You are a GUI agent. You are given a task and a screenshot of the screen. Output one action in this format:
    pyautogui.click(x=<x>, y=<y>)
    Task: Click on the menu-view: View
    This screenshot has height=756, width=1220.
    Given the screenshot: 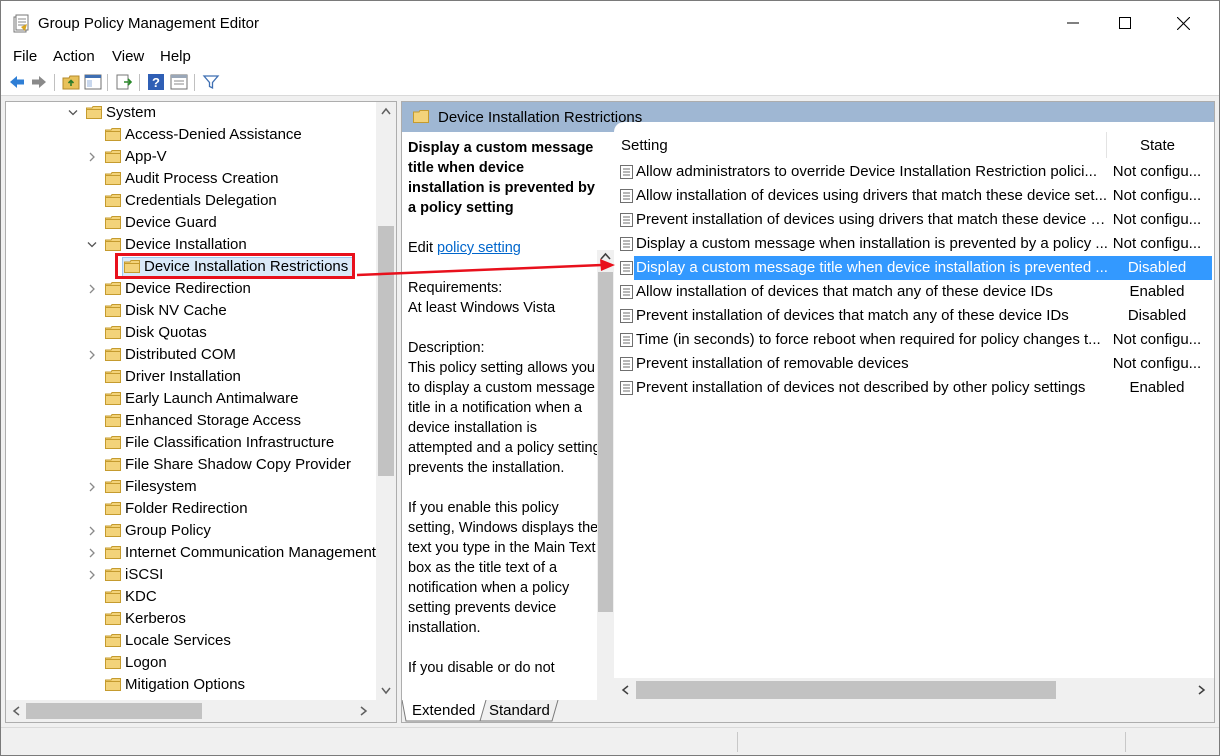 What is the action you would take?
    pyautogui.click(x=128, y=56)
    